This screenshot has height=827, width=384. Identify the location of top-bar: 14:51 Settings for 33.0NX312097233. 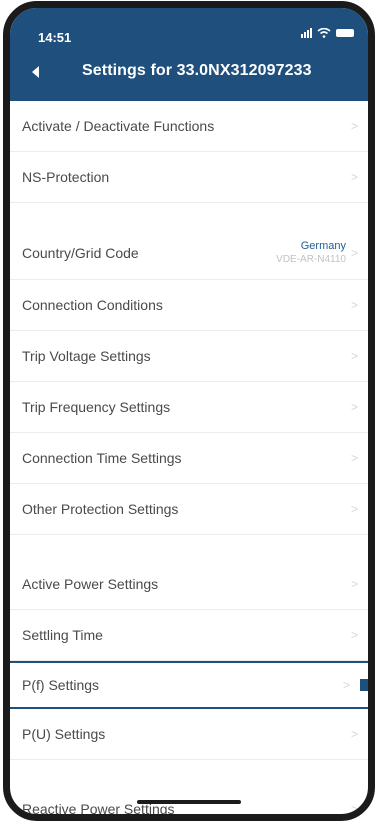
(189, 54).